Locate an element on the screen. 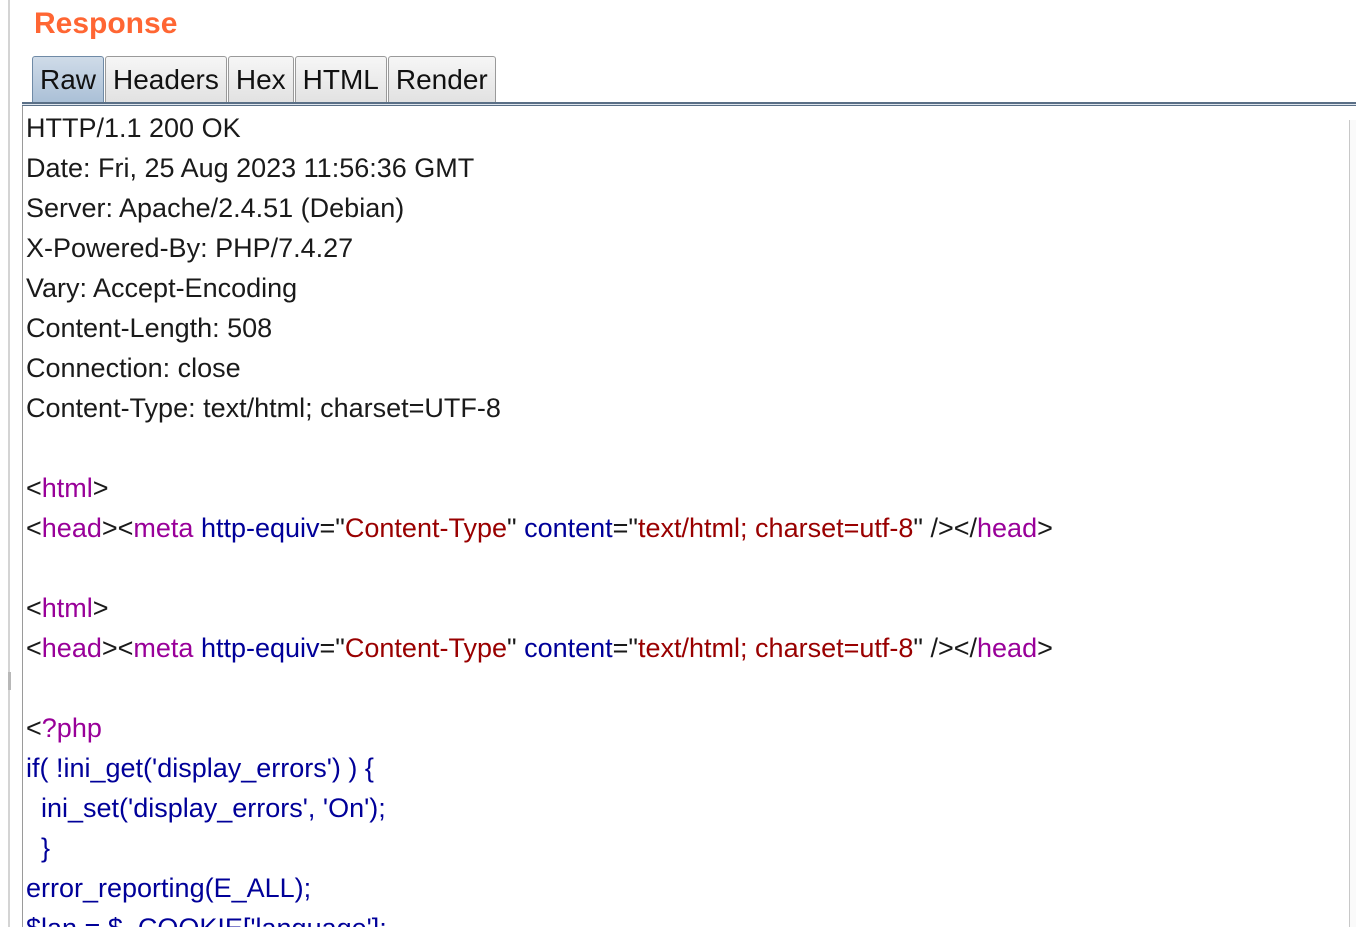 This screenshot has height=927, width=1356. panel-title: Response is located at coordinates (106, 23).